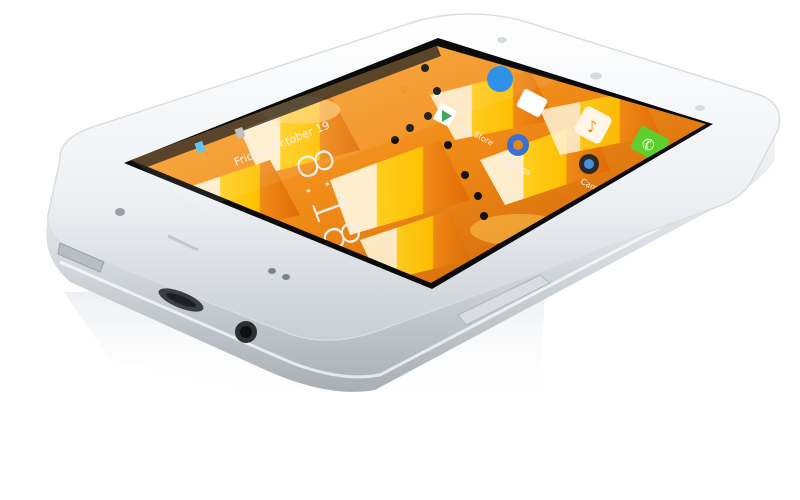 The image size is (800, 500). I want to click on music-note-icon: ♪, so click(592, 126).